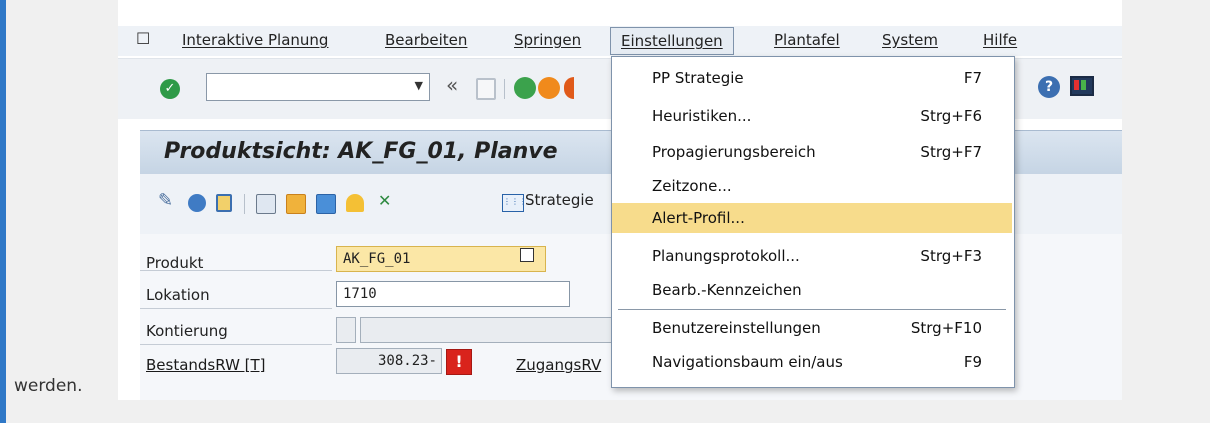 The height and width of the screenshot is (423, 1210). What do you see at coordinates (727, 290) in the screenshot?
I see `menuitem-label: Bearb.-Kennzeichen` at bounding box center [727, 290].